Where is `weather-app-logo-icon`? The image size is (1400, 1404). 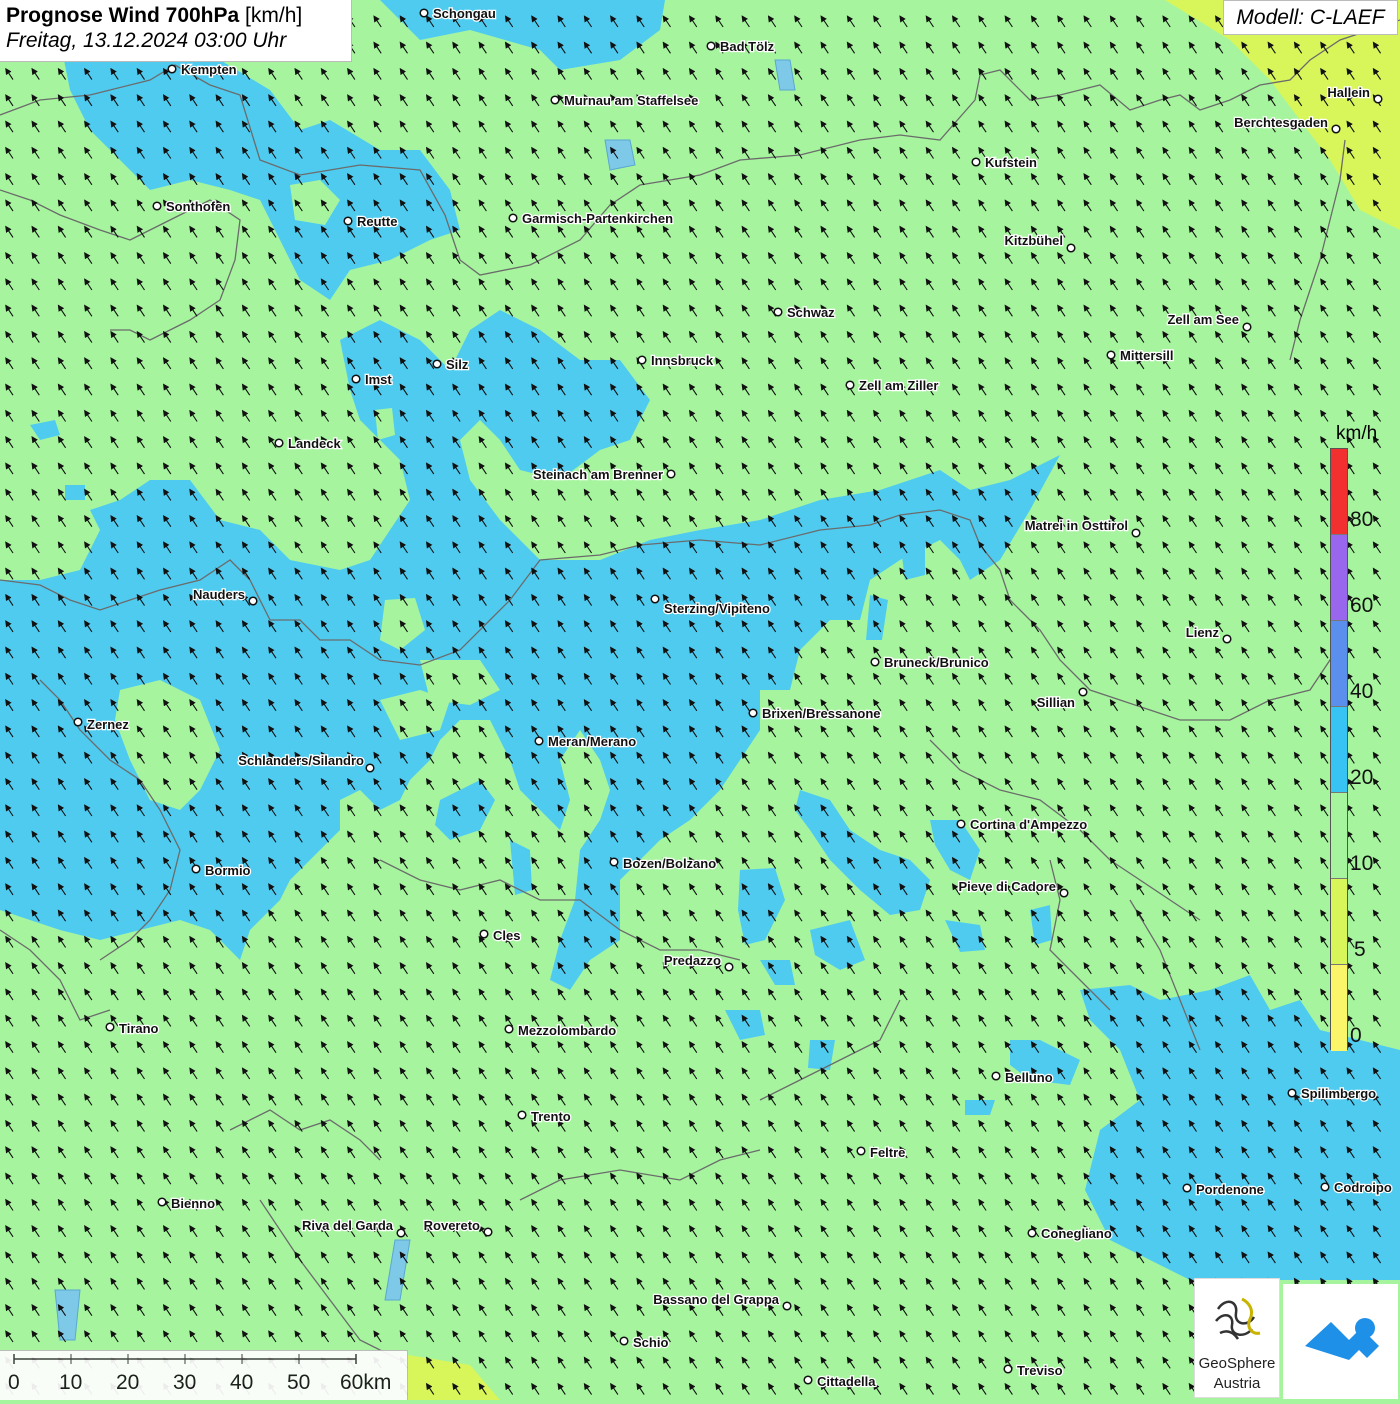 weather-app-logo-icon is located at coordinates (1342, 1339).